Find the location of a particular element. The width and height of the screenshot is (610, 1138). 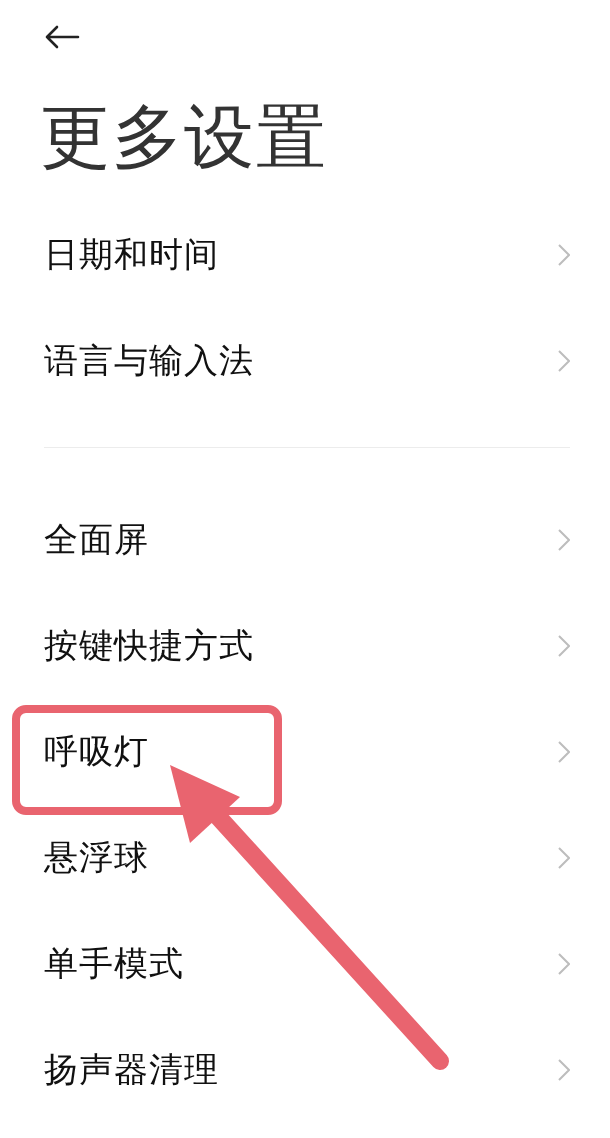

settings-item: 日期和时间 is located at coordinates (305, 255).